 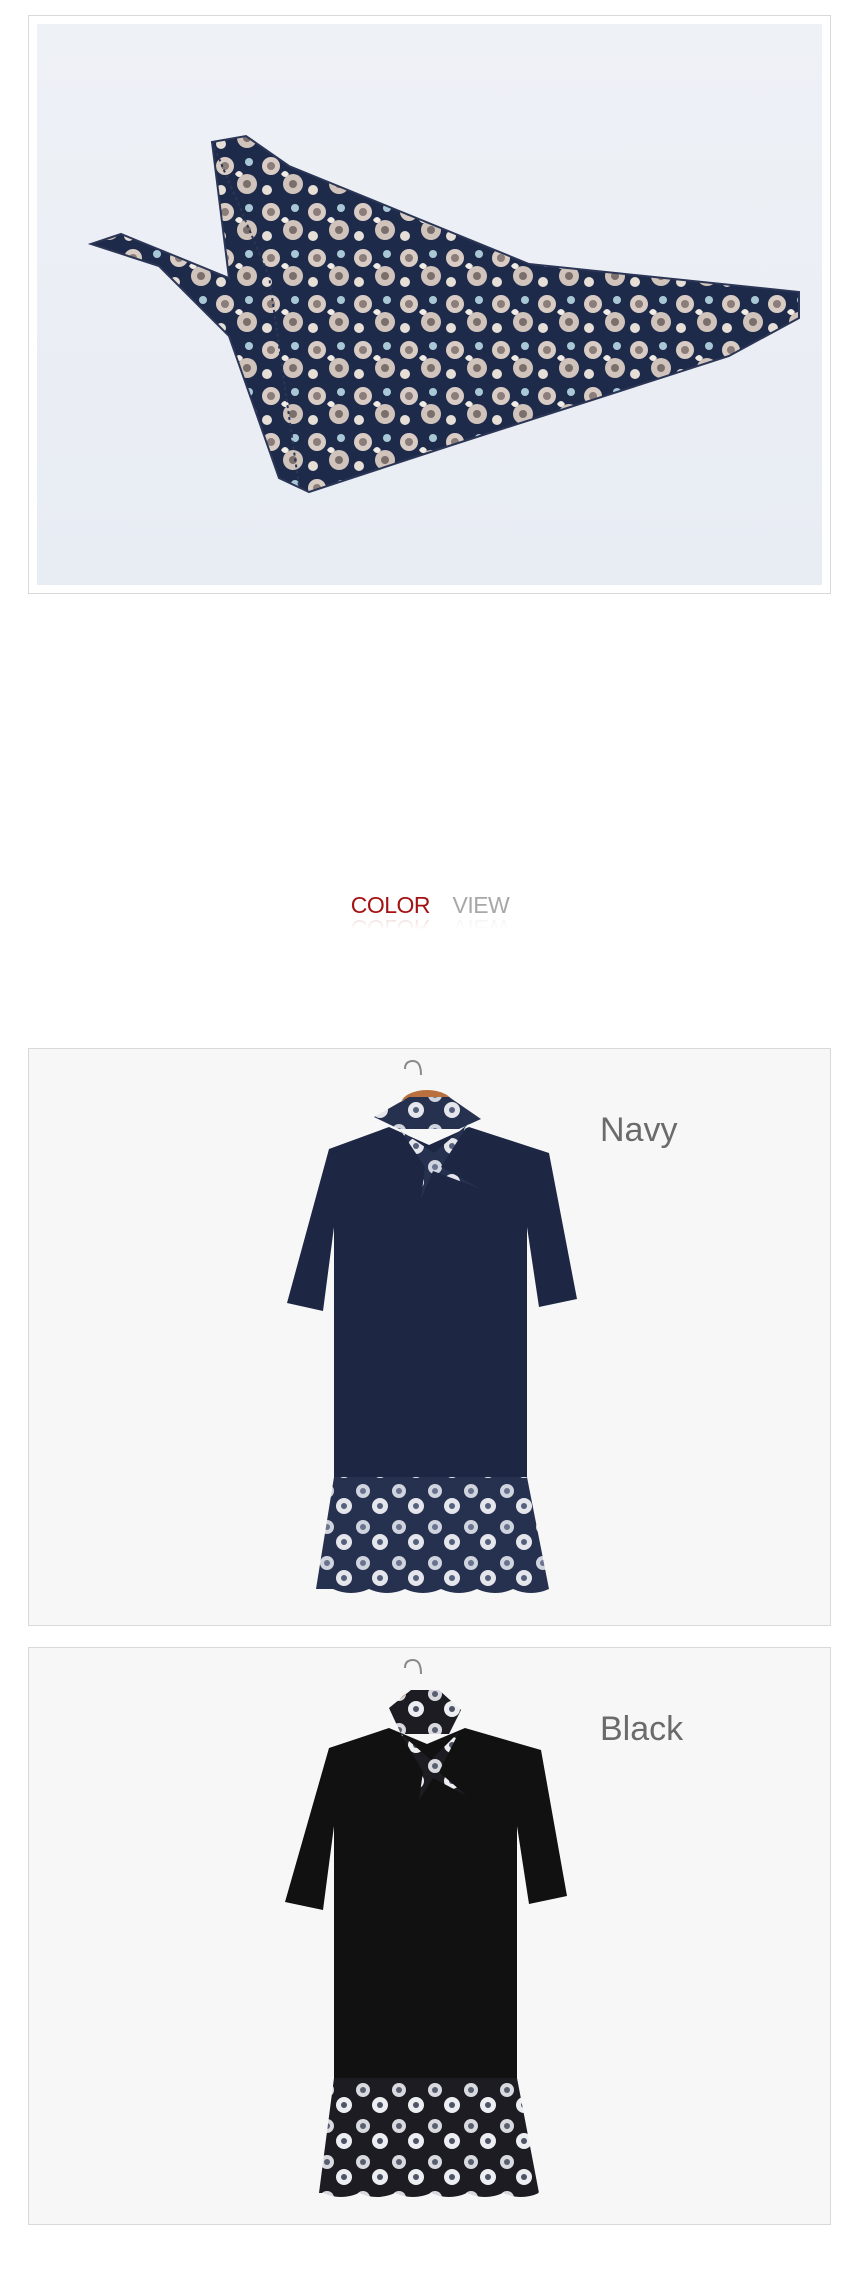 What do you see at coordinates (390, 928) in the screenshot?
I see `heading-reflection: COLOR` at bounding box center [390, 928].